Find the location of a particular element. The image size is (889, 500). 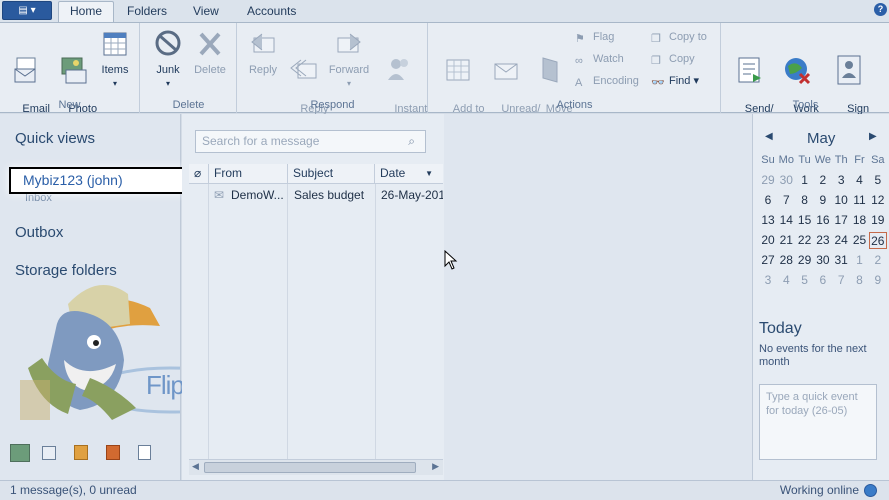

calendar-day: 14 is located at coordinates (786, 220).